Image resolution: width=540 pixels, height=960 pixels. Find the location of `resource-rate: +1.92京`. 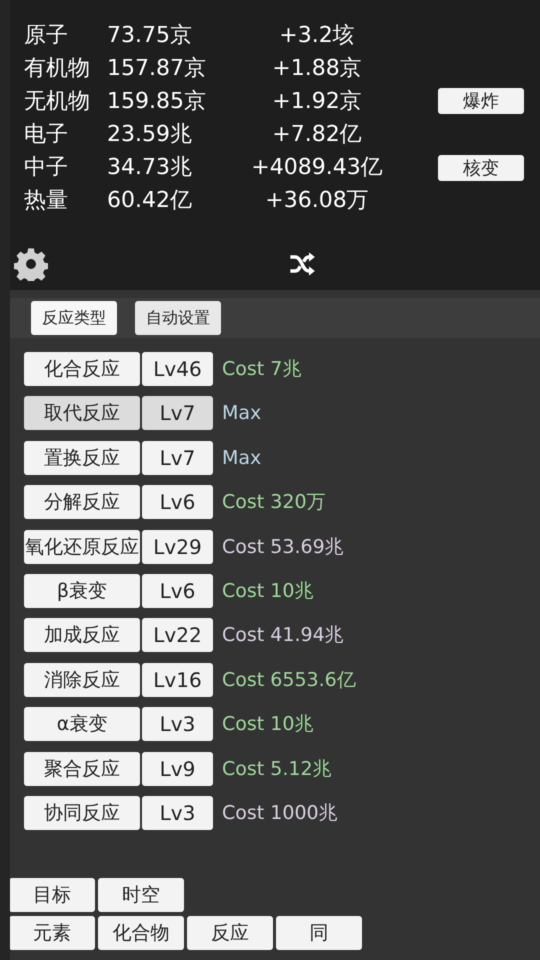

resource-rate: +1.92京 is located at coordinates (317, 102).